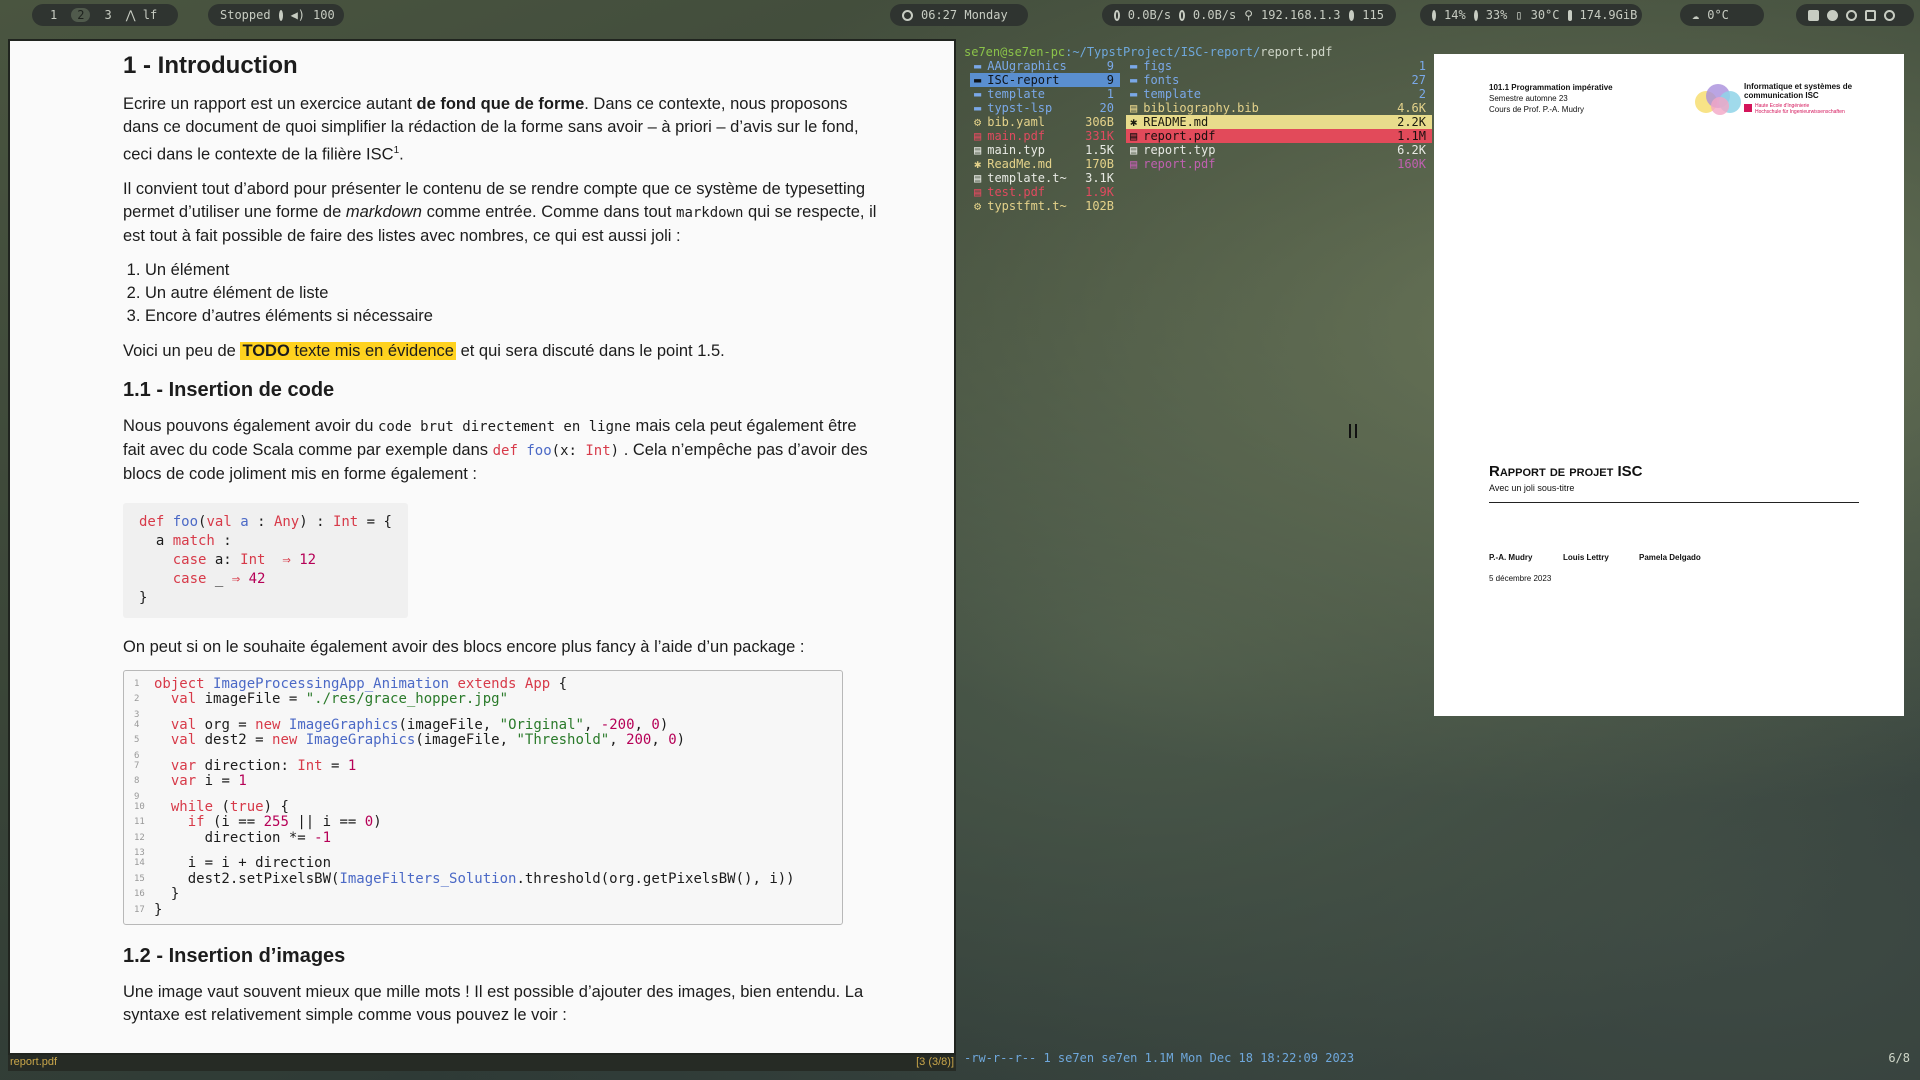  I want to click on lock-icon, so click(1813, 15).